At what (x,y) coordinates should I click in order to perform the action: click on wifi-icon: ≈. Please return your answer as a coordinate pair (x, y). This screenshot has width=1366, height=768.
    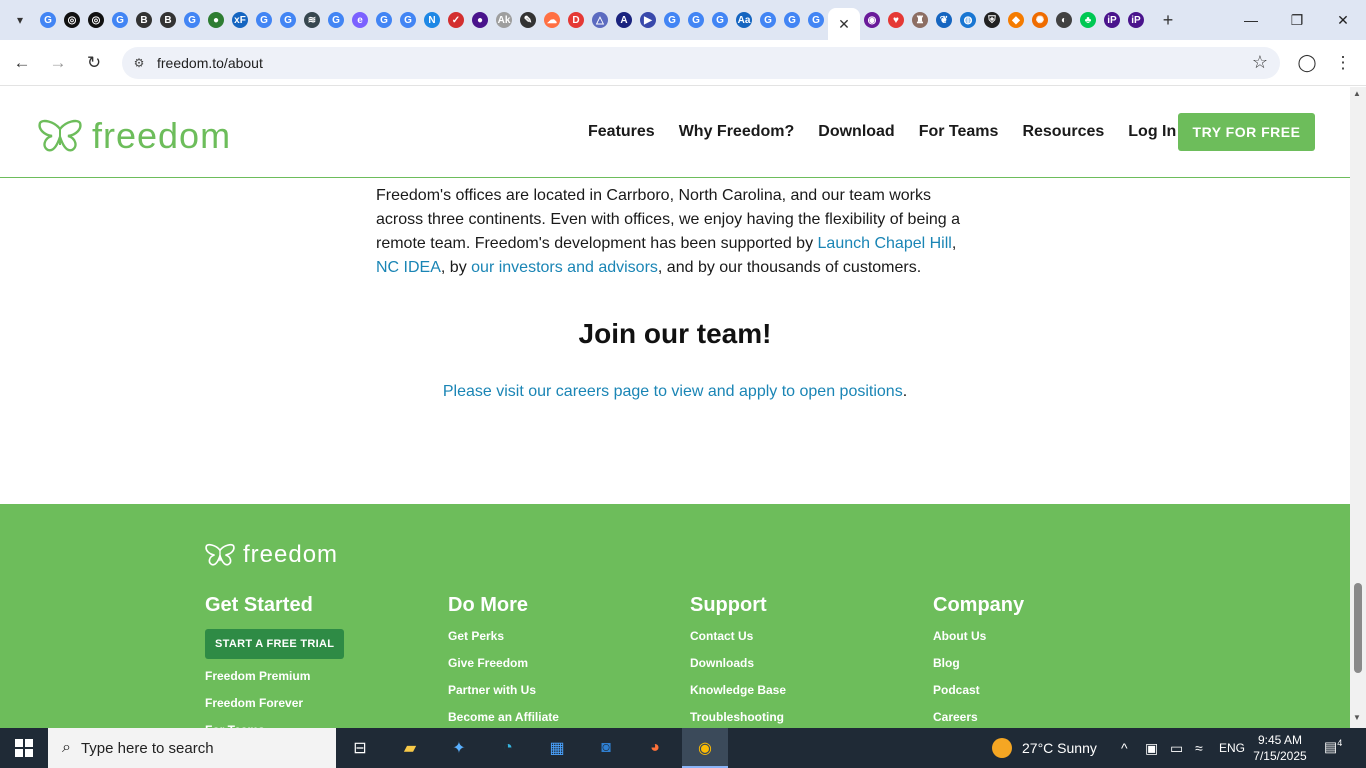
    Looking at the image, I should click on (1199, 748).